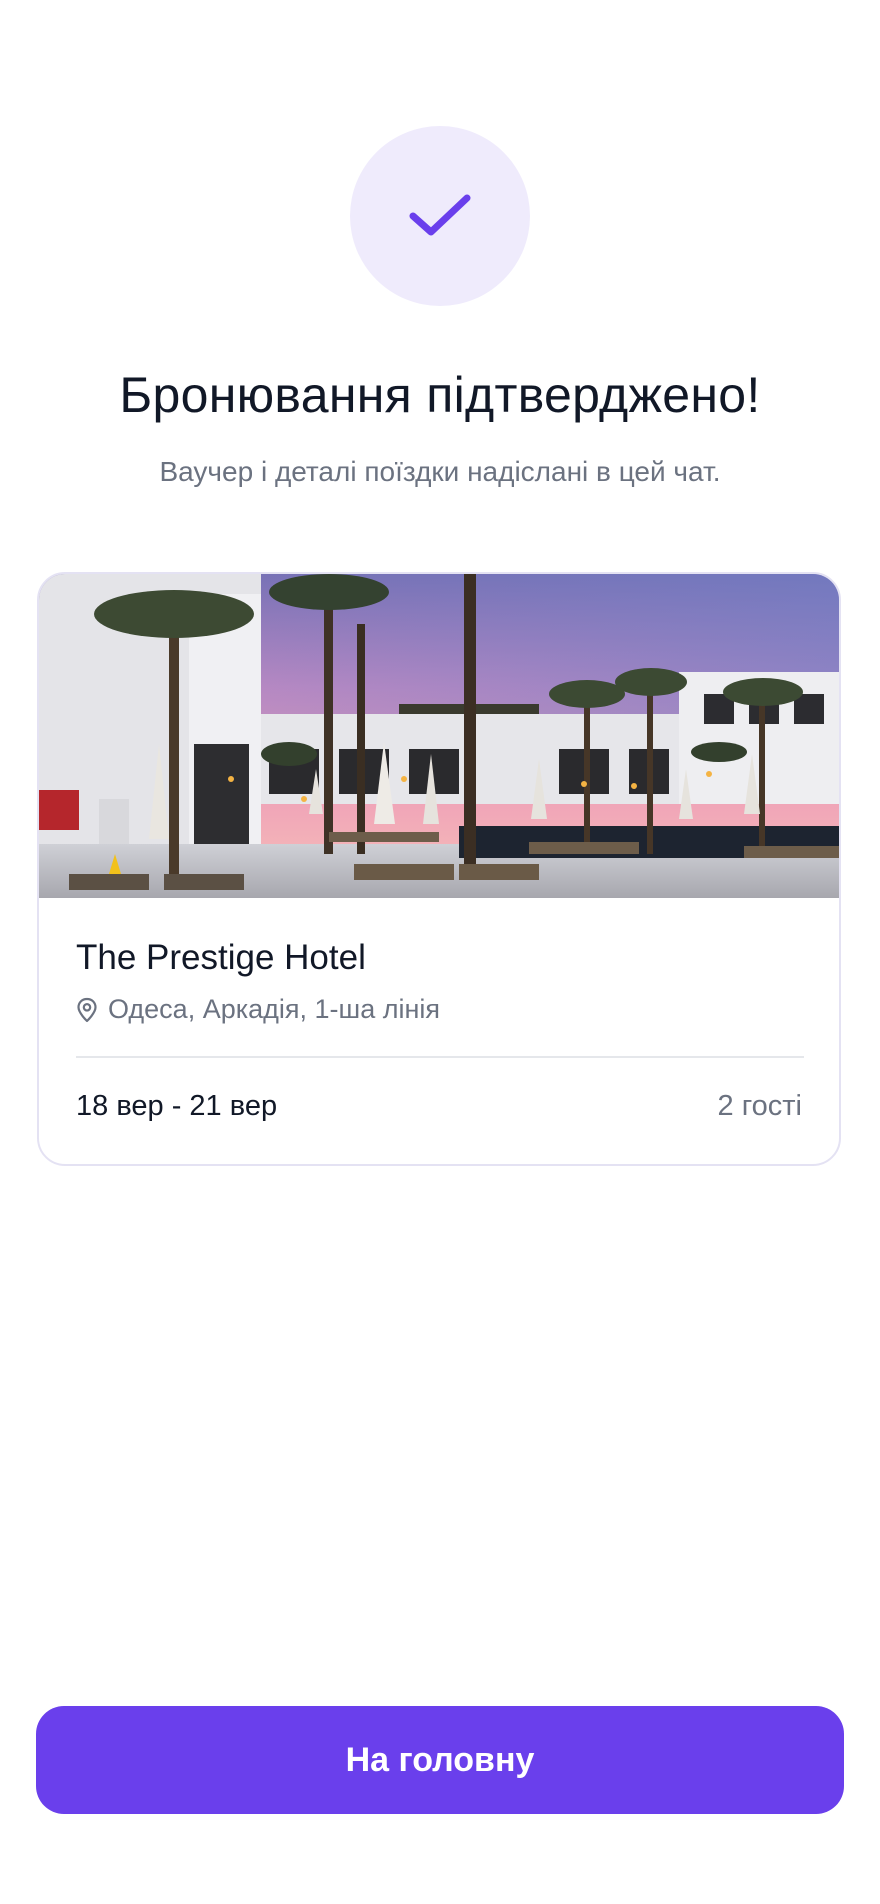 This screenshot has width=880, height=1904. What do you see at coordinates (177, 1106) in the screenshot?
I see `booking-dates: 18 вер - 21 вер` at bounding box center [177, 1106].